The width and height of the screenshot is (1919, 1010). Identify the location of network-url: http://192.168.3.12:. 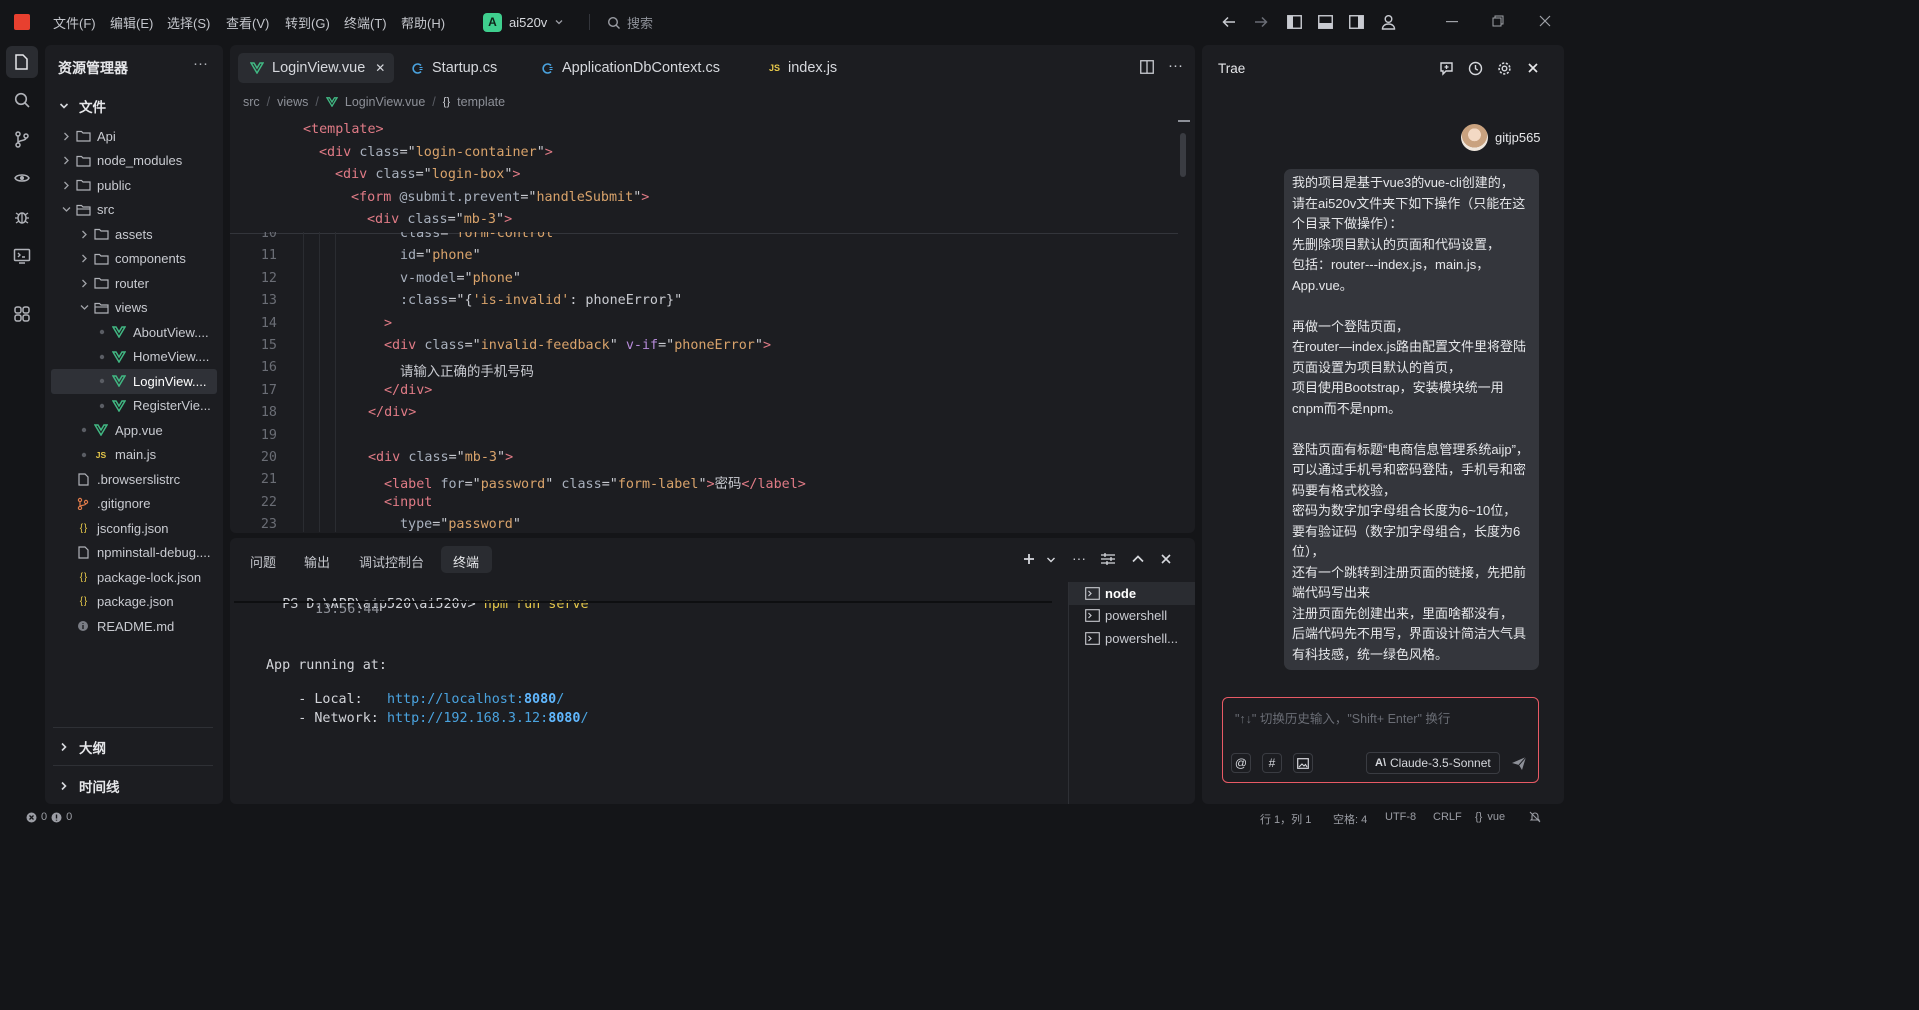
(467, 718).